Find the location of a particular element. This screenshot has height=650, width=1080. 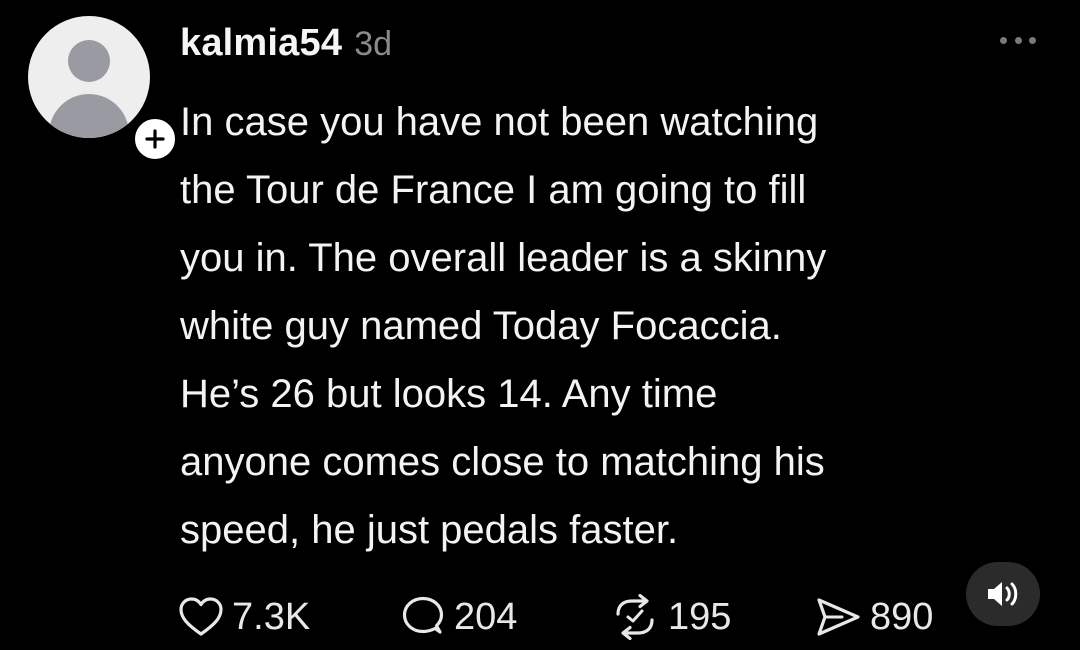

audio-toggle-button is located at coordinates (1003, 594).